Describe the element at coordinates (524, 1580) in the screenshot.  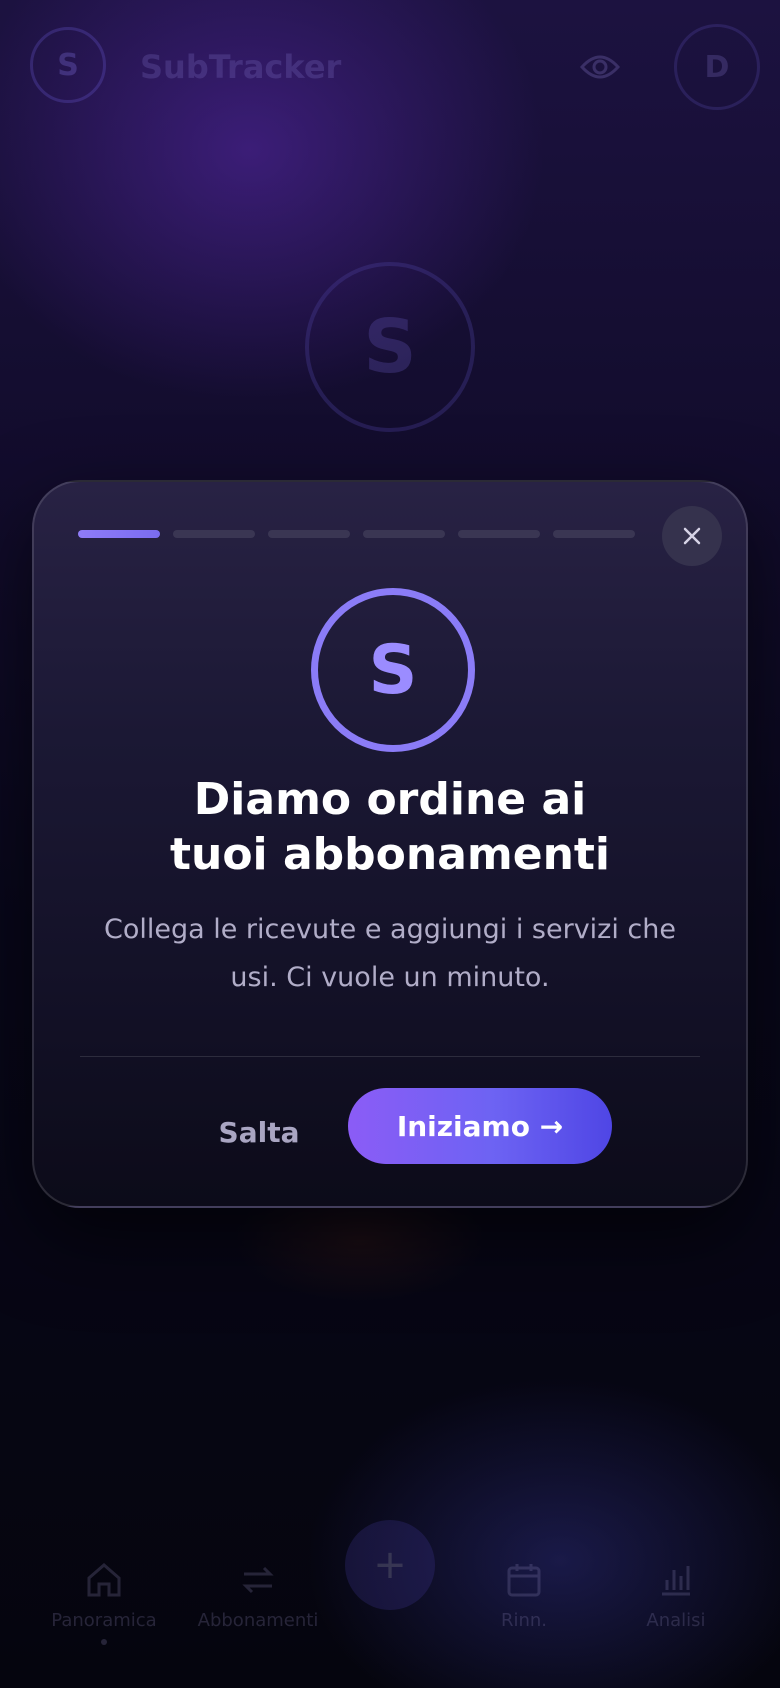
I see `calendar-icon` at that location.